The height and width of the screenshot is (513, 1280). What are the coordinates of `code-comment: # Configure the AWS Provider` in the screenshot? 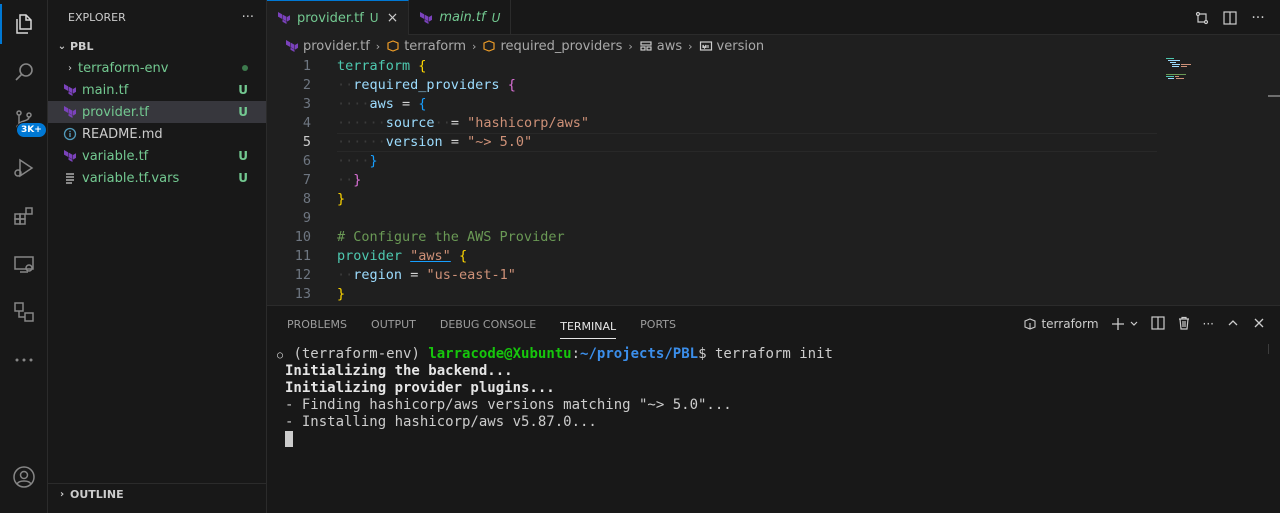 It's located at (451, 237).